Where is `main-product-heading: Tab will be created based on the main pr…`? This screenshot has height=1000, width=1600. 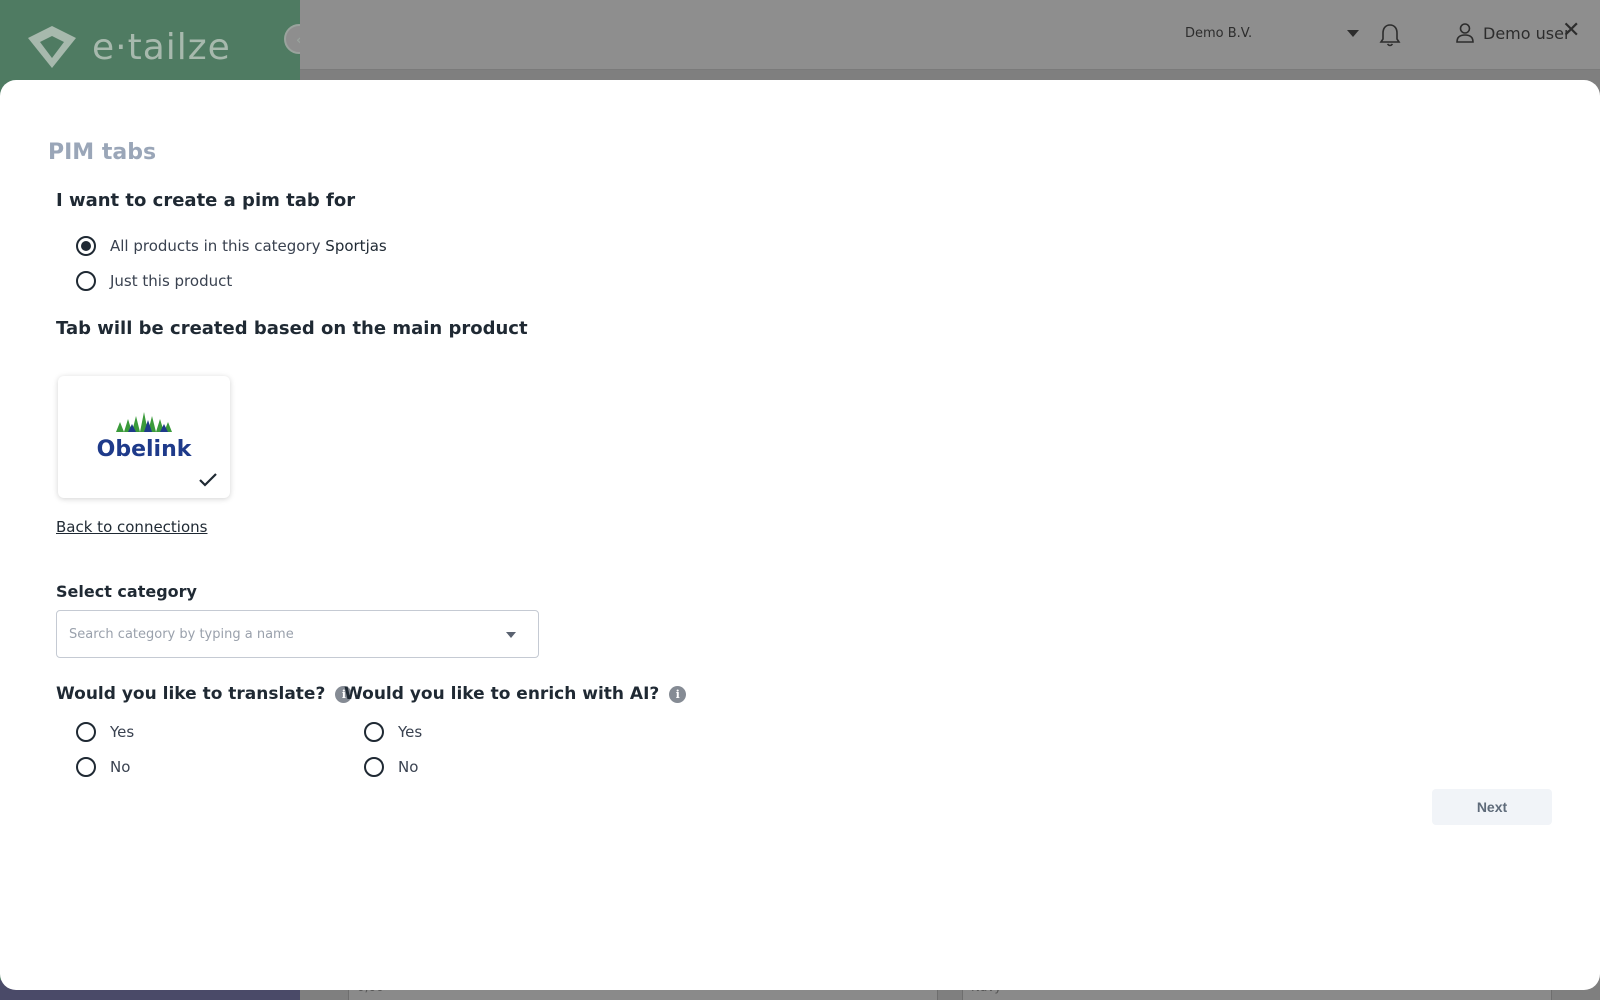
main-product-heading: Tab will be created based on the main pr… is located at coordinates (292, 328).